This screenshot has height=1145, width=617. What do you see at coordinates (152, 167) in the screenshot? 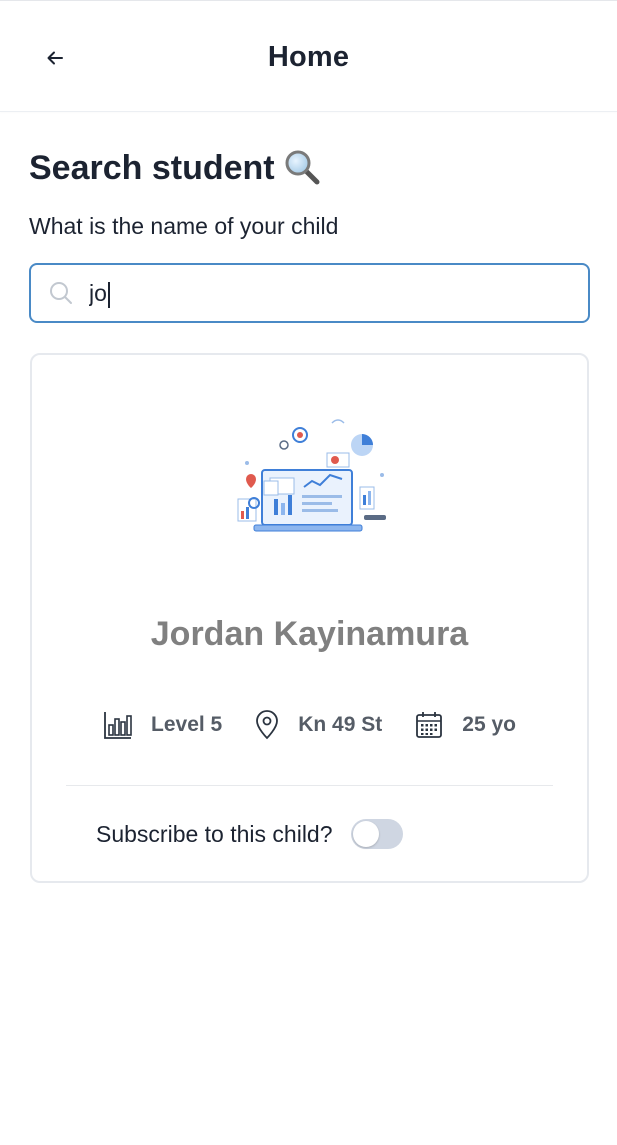
I see `page-title-text: Search student` at bounding box center [152, 167].